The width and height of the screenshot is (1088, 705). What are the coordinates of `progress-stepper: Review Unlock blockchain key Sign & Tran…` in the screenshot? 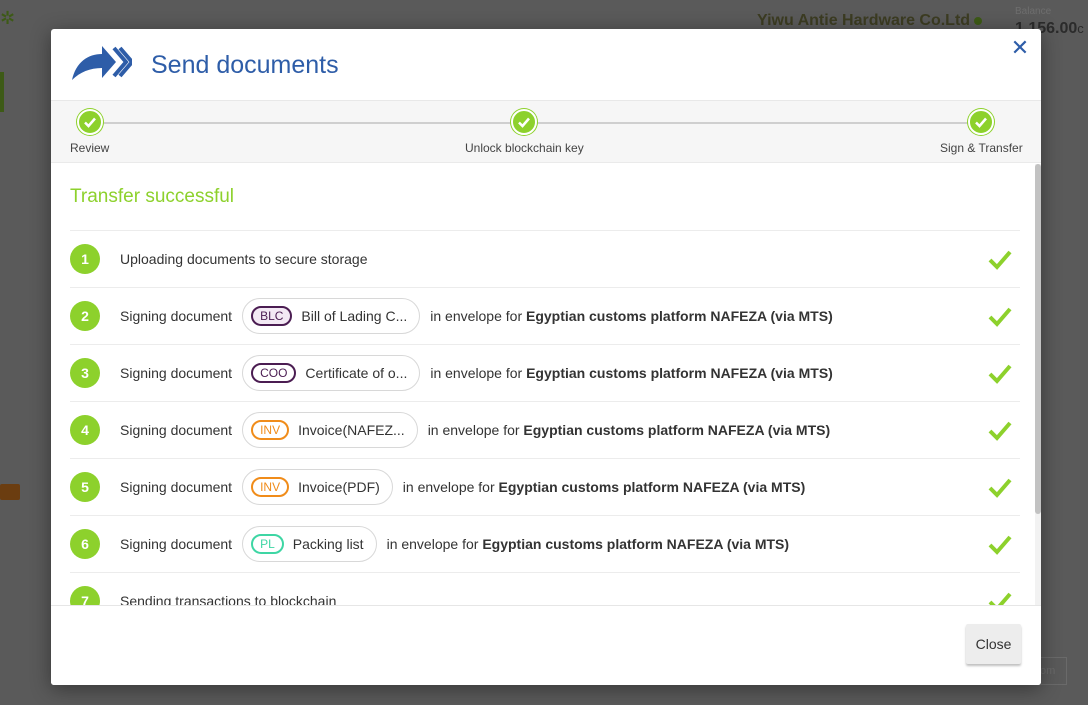 It's located at (546, 132).